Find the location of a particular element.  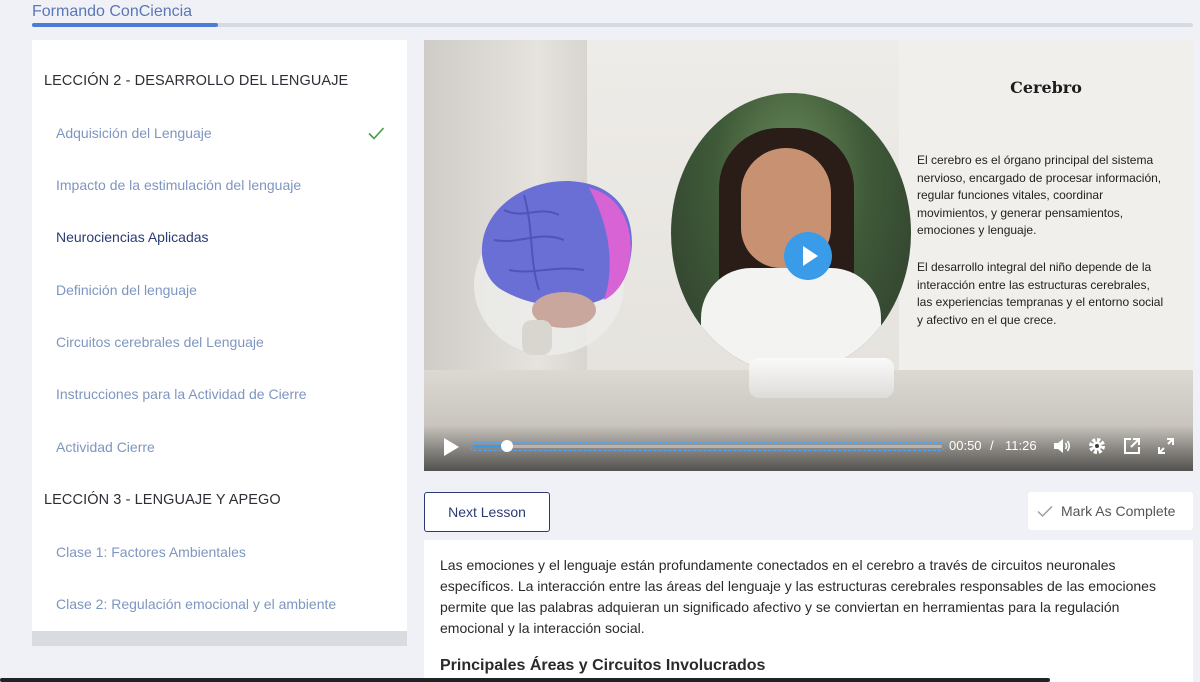

current-time: 00:50 is located at coordinates (965, 445).